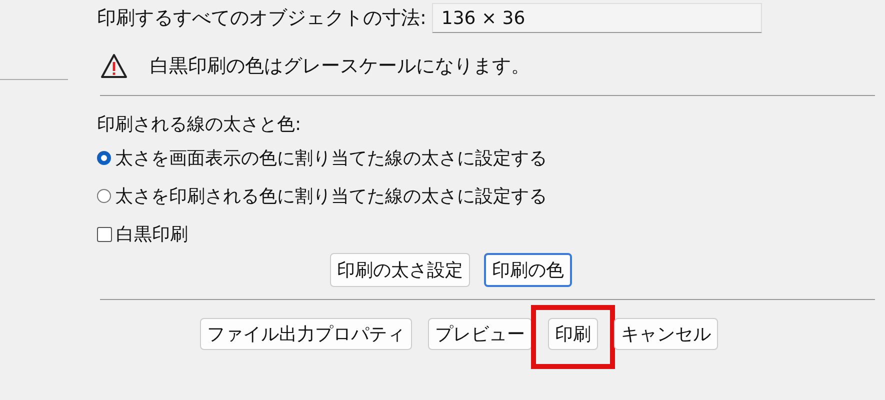 The height and width of the screenshot is (400, 885). I want to click on settings-button: 印刷の色, so click(528, 270).